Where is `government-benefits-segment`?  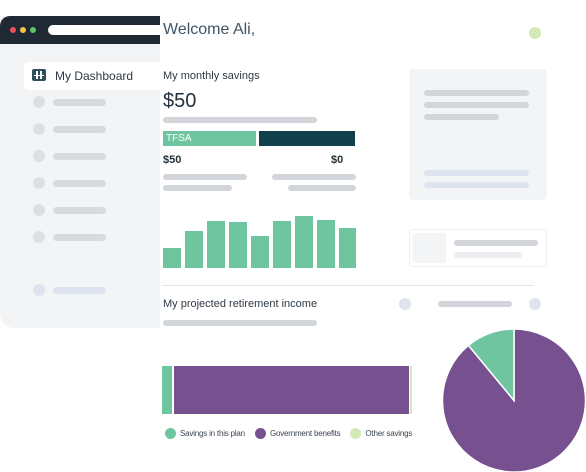 government-benefits-segment is located at coordinates (291, 390).